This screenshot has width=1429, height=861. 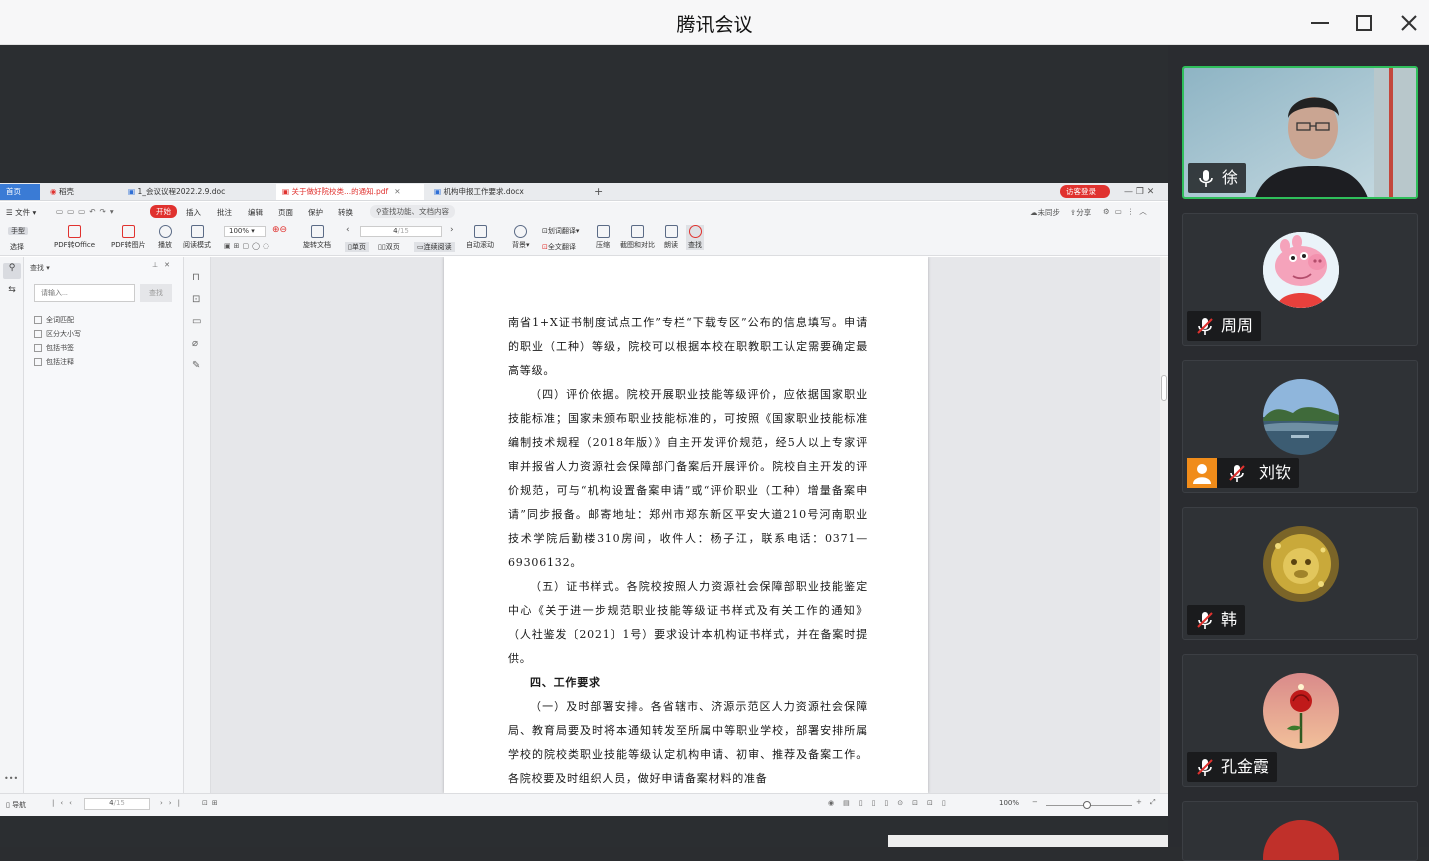 I want to click on screenshot-compare-button: 截图和对比, so click(x=637, y=237).